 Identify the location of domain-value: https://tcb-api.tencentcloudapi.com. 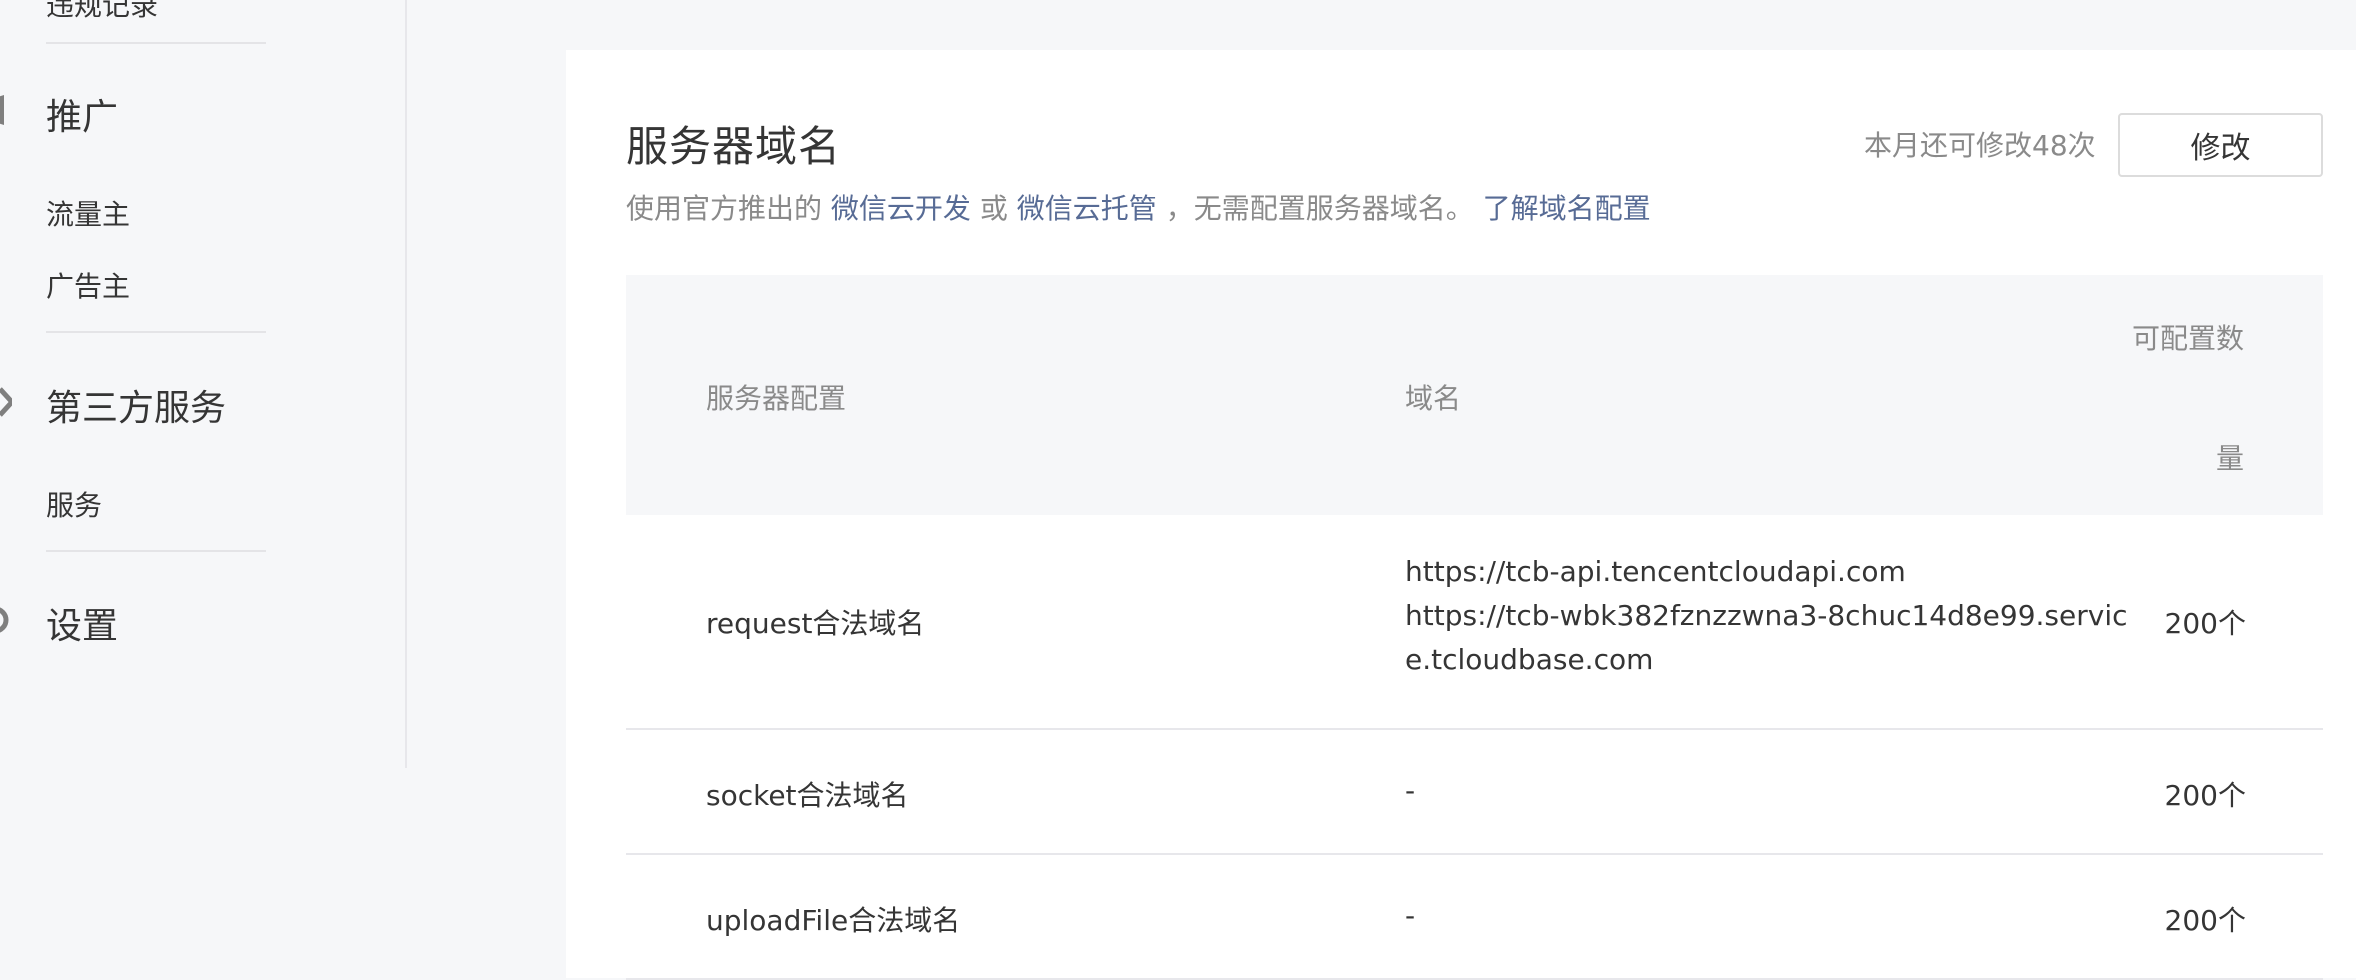
(1655, 571).